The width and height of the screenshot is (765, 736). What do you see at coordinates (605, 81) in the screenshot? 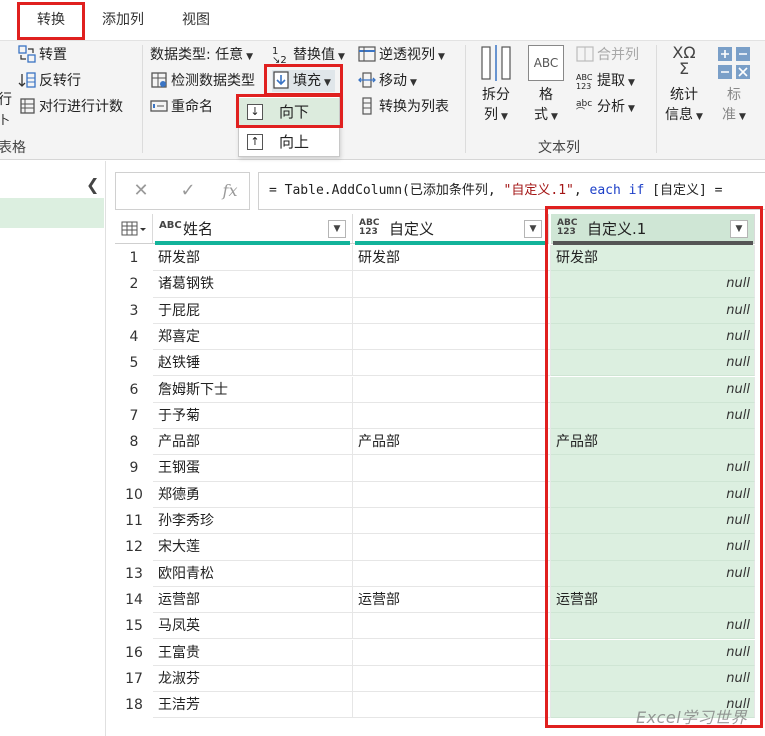
I see `extract-button: ABC 123 提取 ▼` at bounding box center [605, 81].